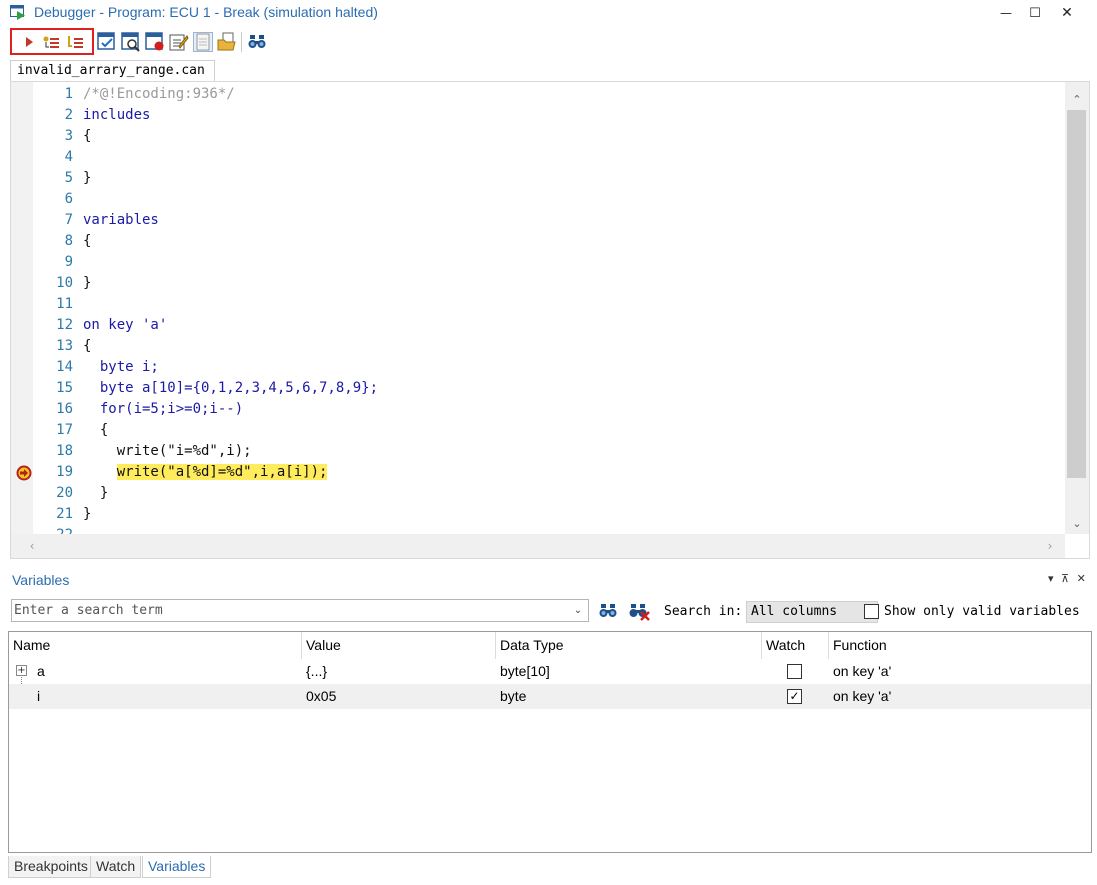 The height and width of the screenshot is (885, 1097). Describe the element at coordinates (321, 696) in the screenshot. I see `variable-value: 0x05` at that location.